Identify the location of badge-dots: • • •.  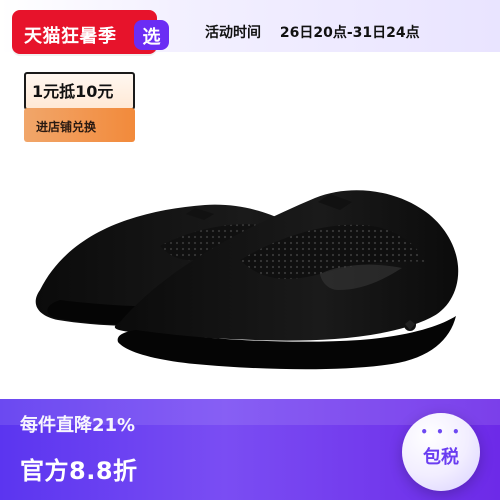
(441, 432).